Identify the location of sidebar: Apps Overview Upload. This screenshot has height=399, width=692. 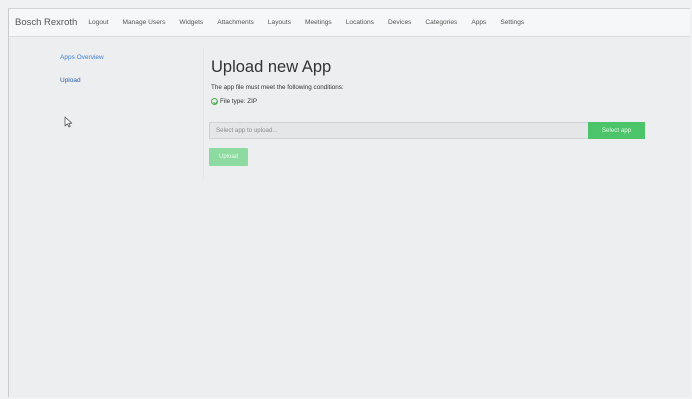
(82, 69).